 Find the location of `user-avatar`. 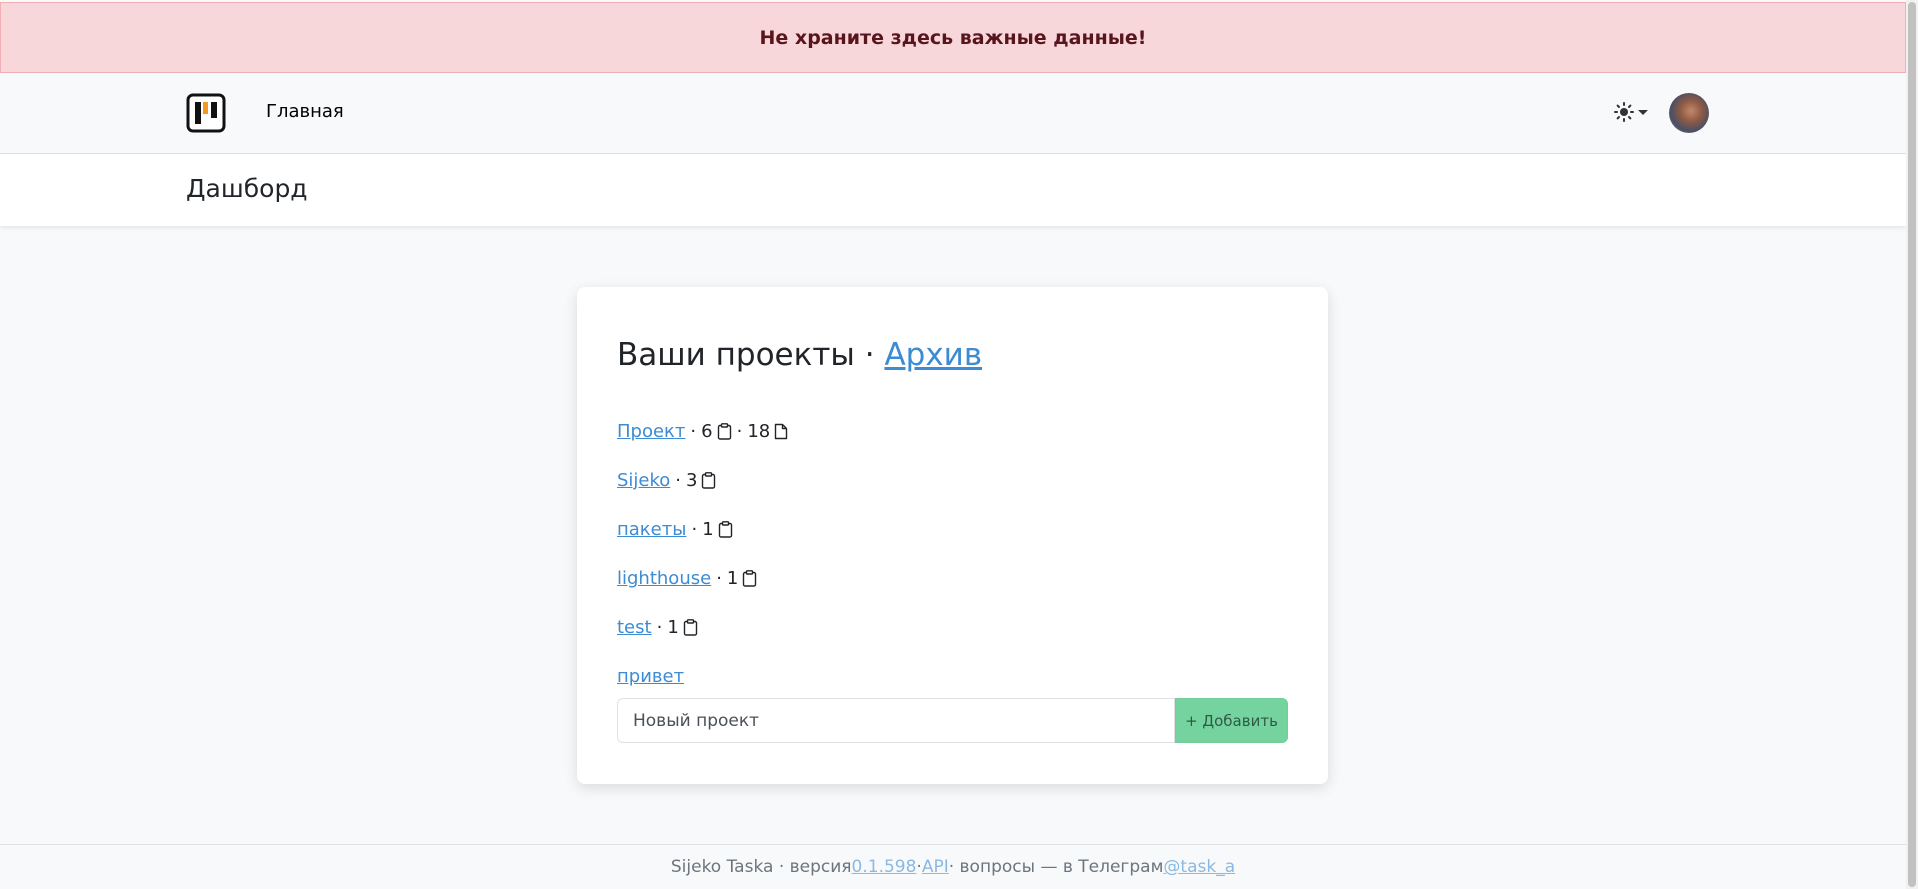

user-avatar is located at coordinates (1689, 113).